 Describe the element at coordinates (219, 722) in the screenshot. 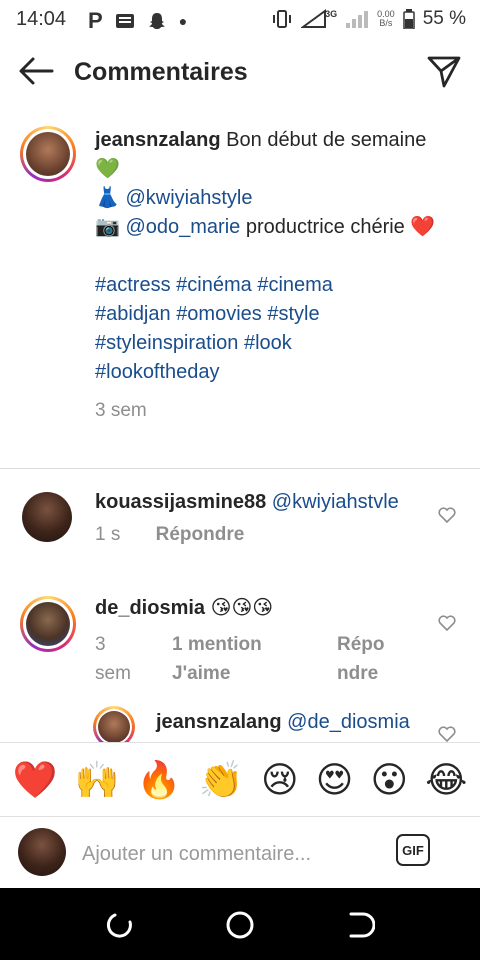

I see `comment-username: jeansnzalang` at that location.